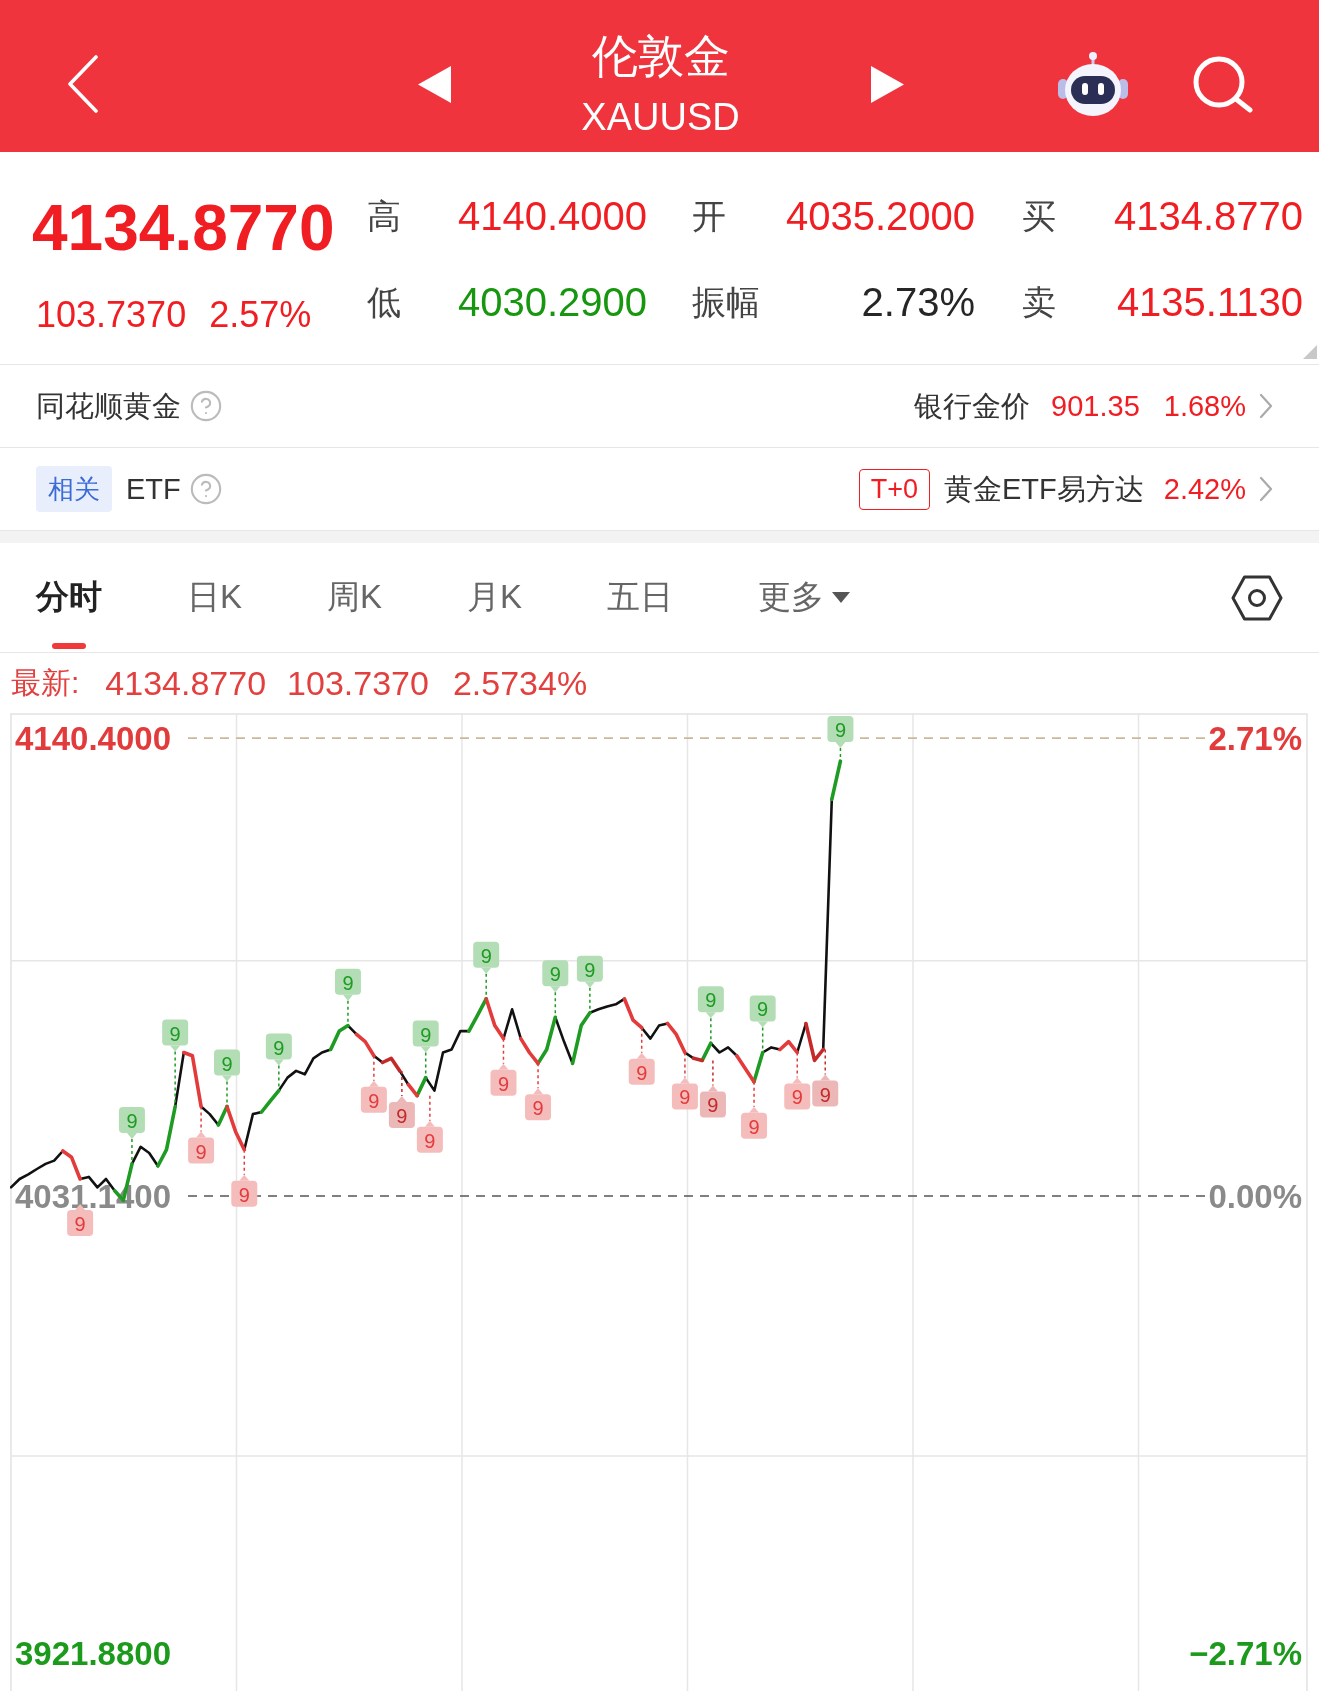 The height and width of the screenshot is (1691, 1319). I want to click on settings-icon, so click(1257, 597).